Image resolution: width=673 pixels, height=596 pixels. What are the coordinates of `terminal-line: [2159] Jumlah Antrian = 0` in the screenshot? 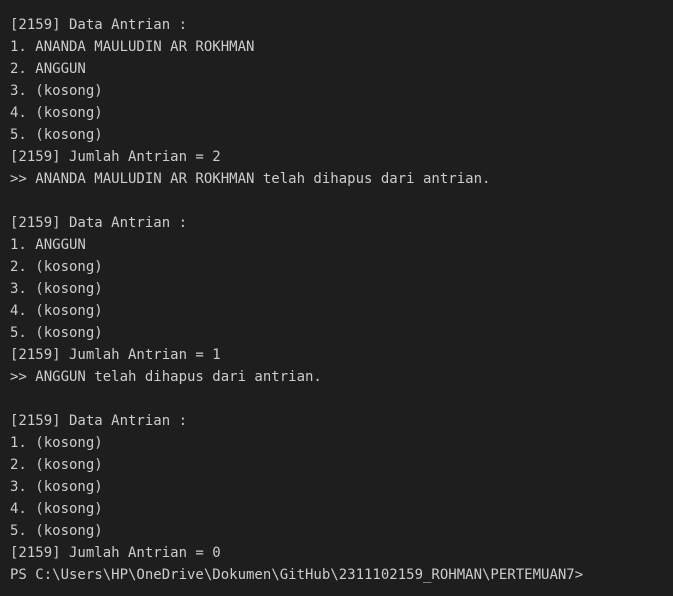 It's located at (115, 553).